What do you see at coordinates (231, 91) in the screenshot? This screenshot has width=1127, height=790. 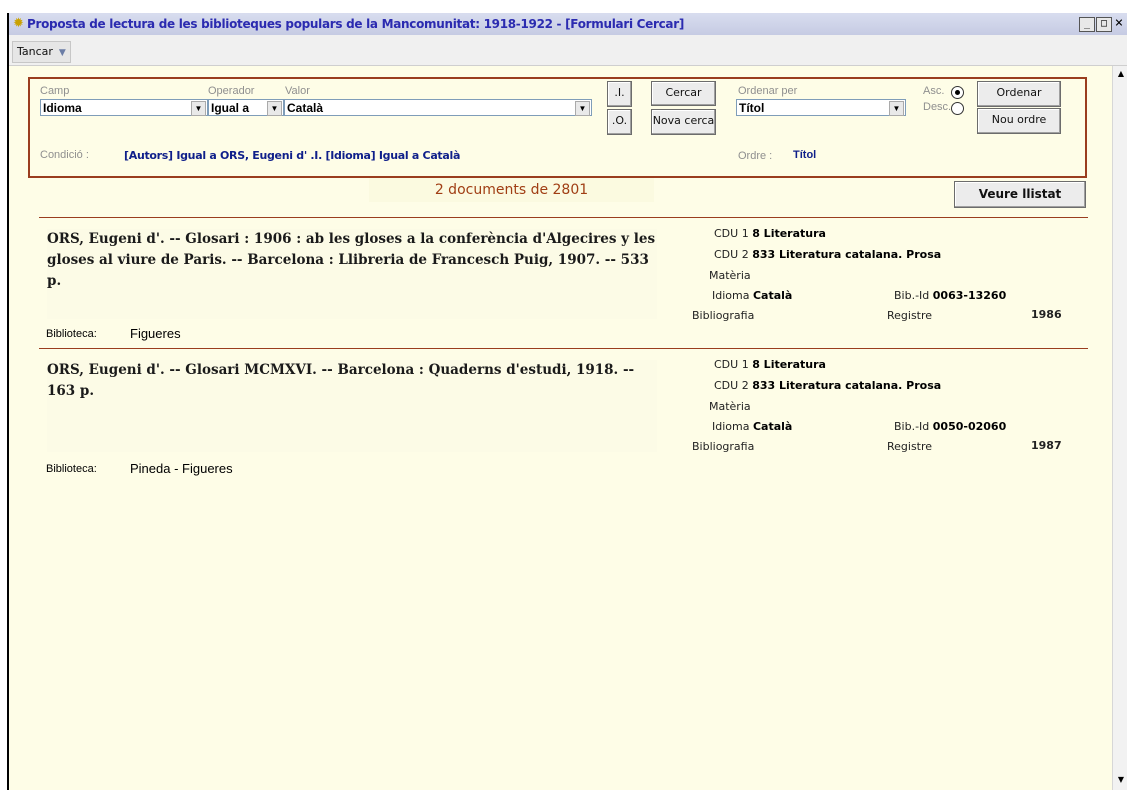 I see `operador-label: Operador` at bounding box center [231, 91].